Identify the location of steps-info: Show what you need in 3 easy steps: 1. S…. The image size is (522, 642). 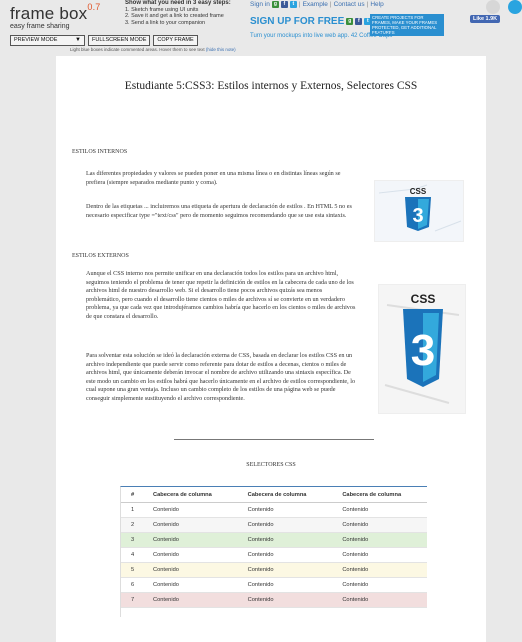
(178, 13).